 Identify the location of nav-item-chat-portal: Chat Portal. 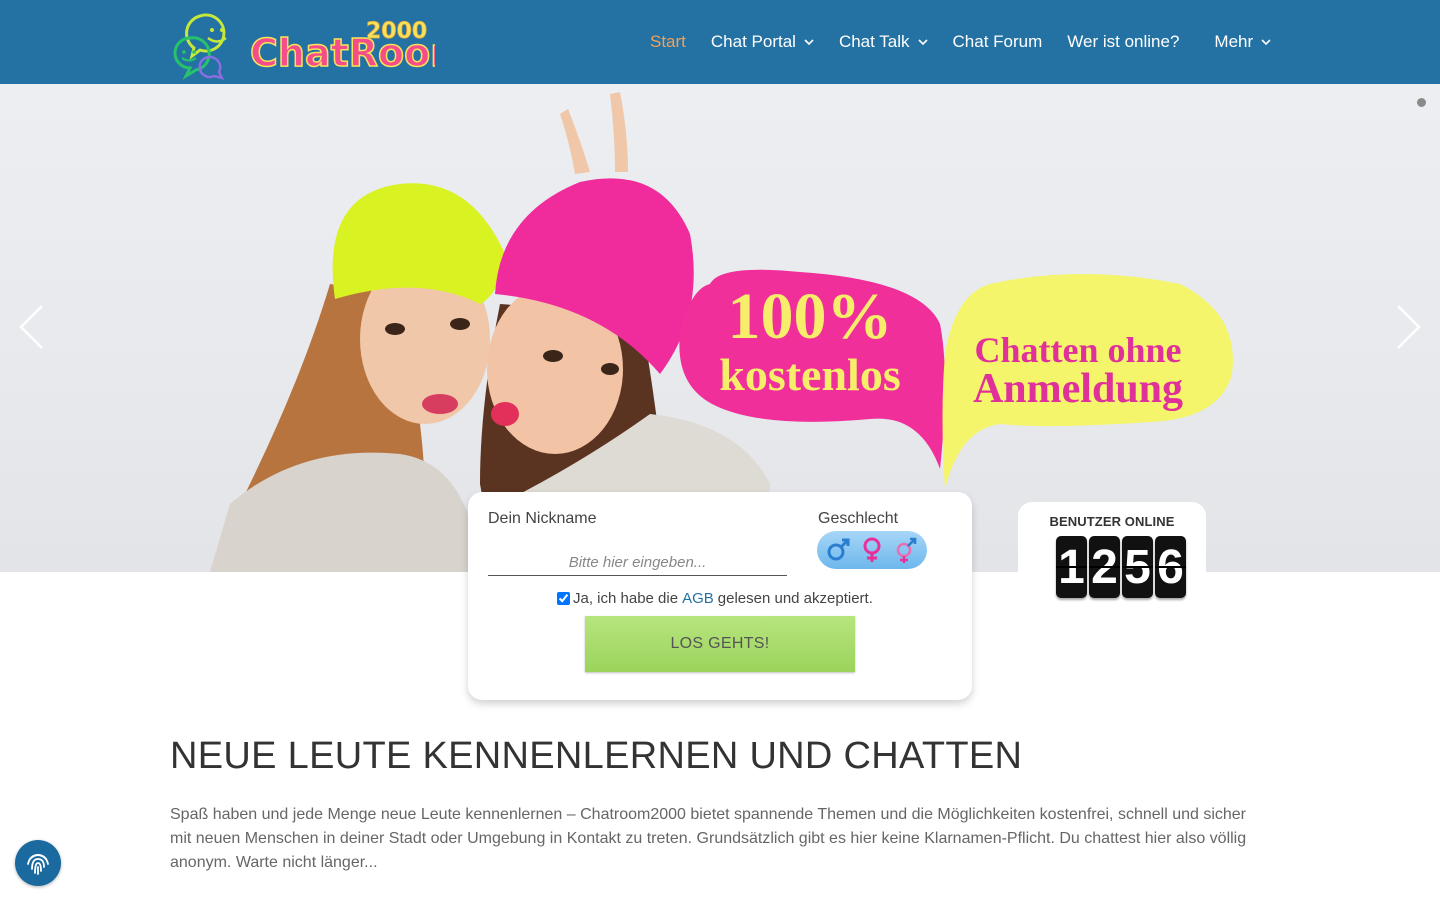
(762, 42).